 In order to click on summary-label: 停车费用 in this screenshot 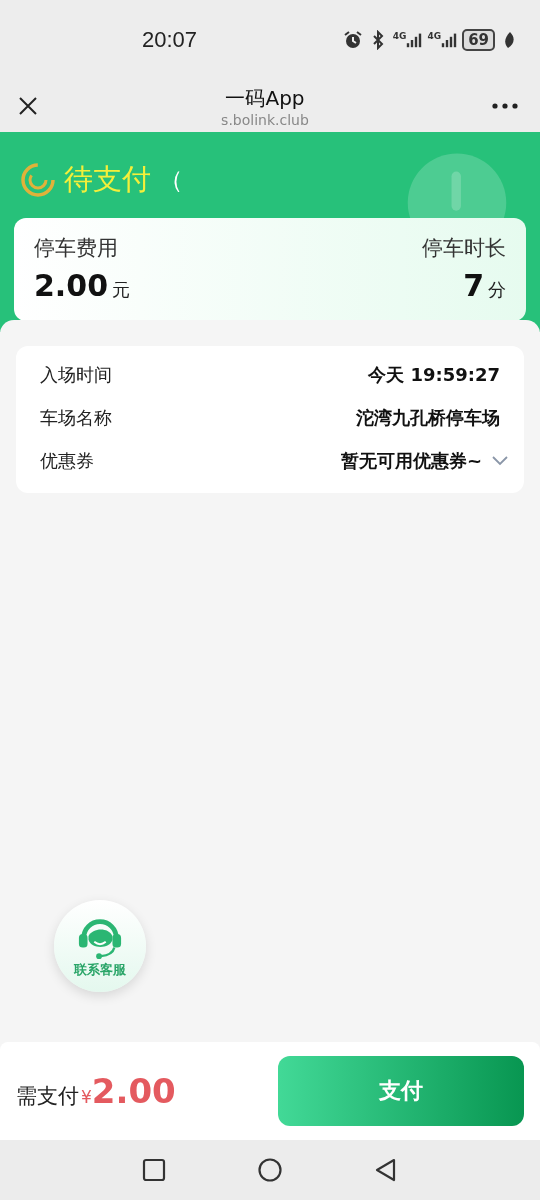, I will do `click(76, 248)`.